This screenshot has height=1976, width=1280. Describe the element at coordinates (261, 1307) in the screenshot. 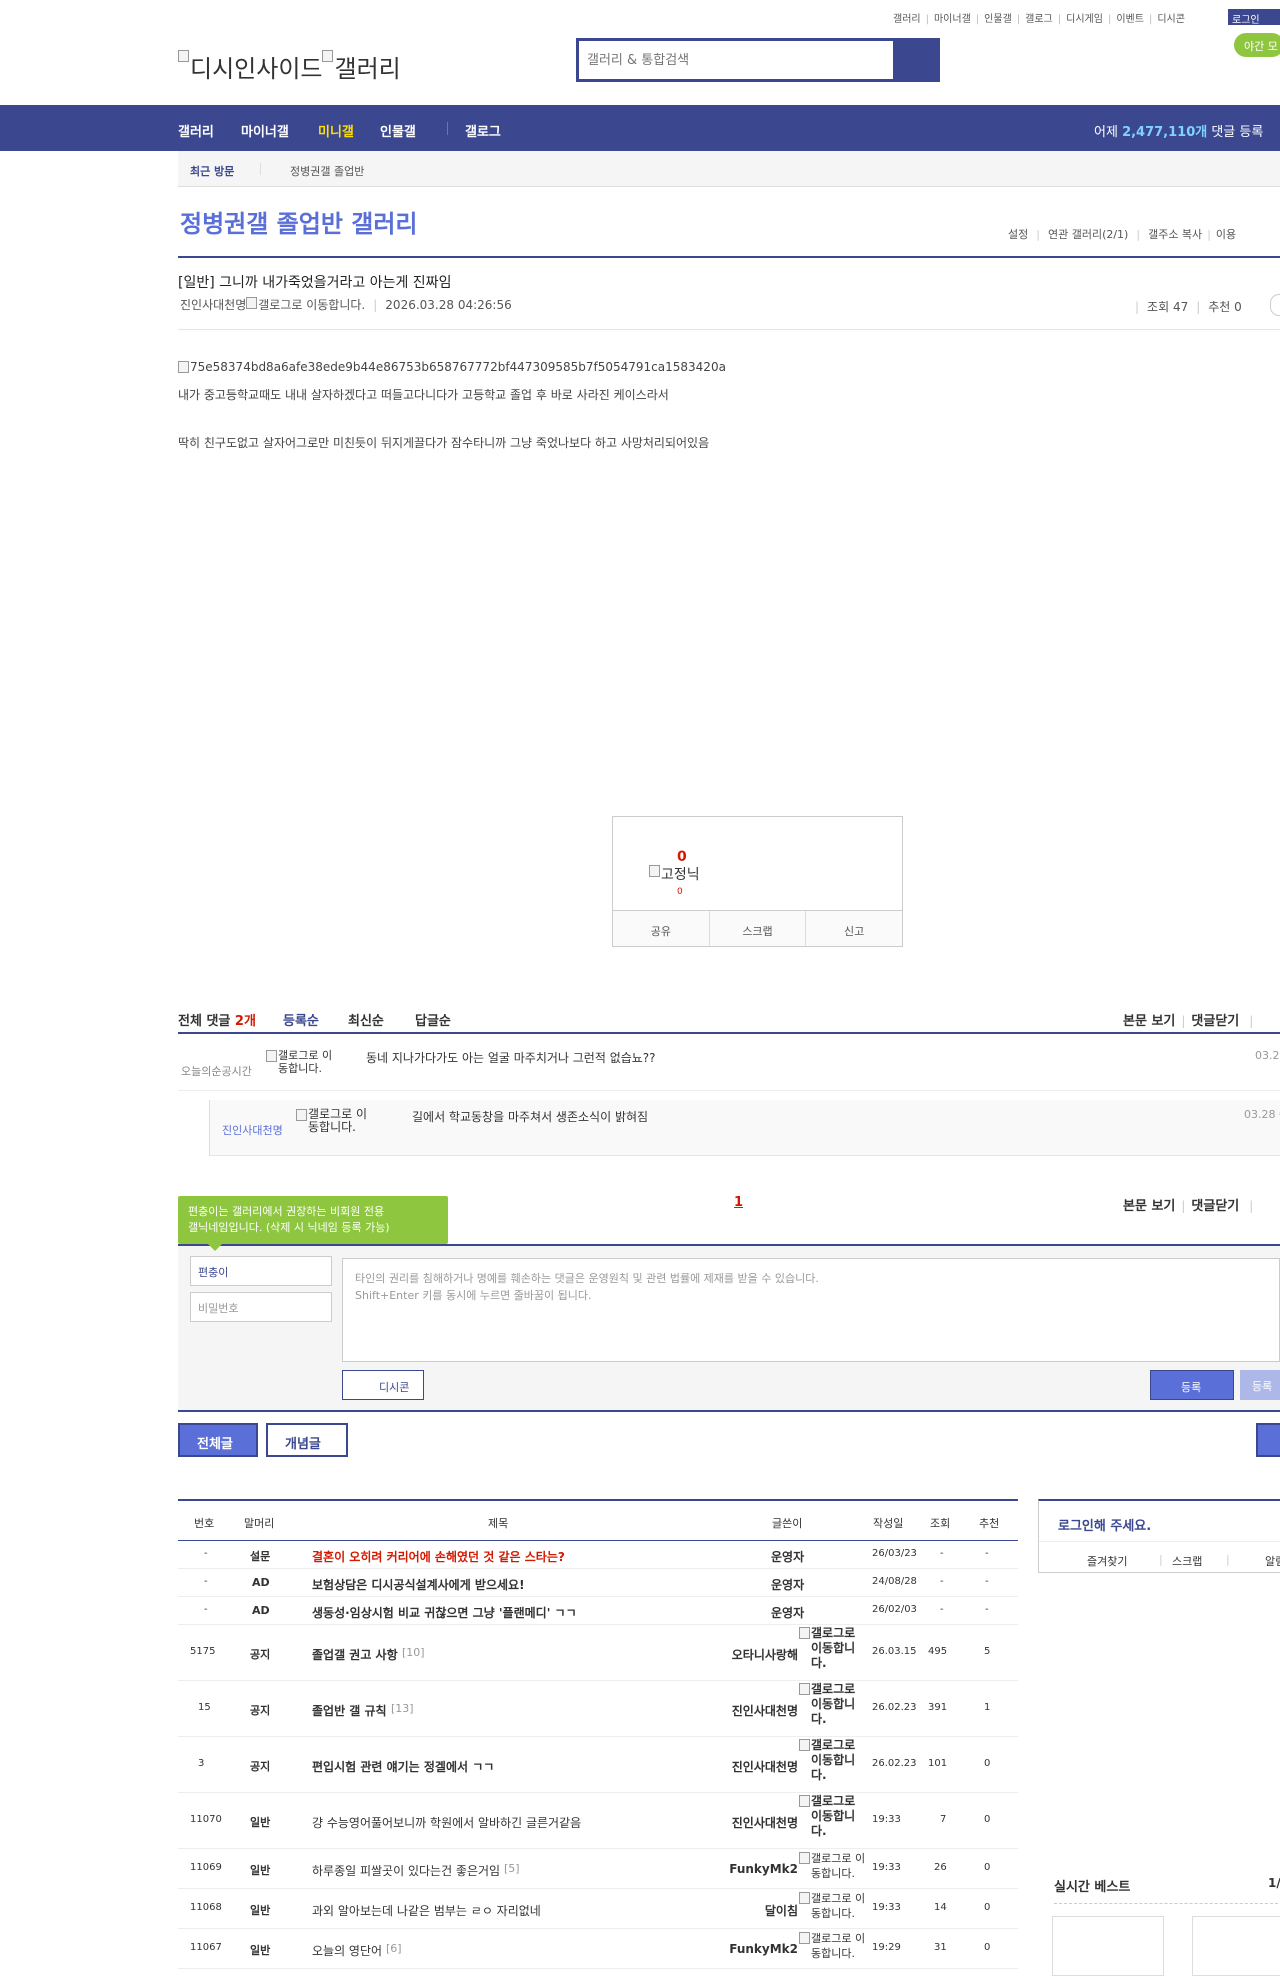

I see `password-input: 비밀번호` at that location.